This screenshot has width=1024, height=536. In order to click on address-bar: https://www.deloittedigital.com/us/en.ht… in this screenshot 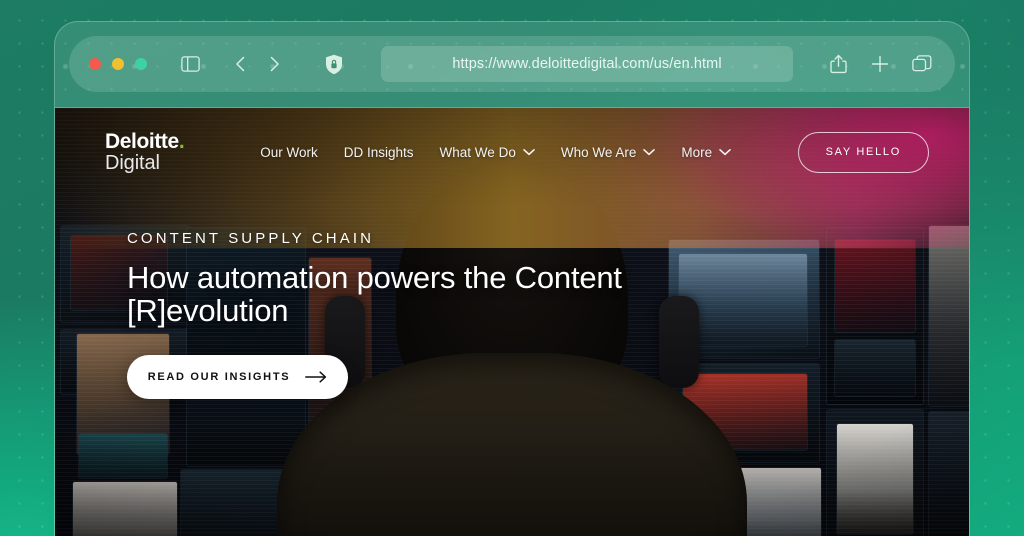, I will do `click(587, 64)`.